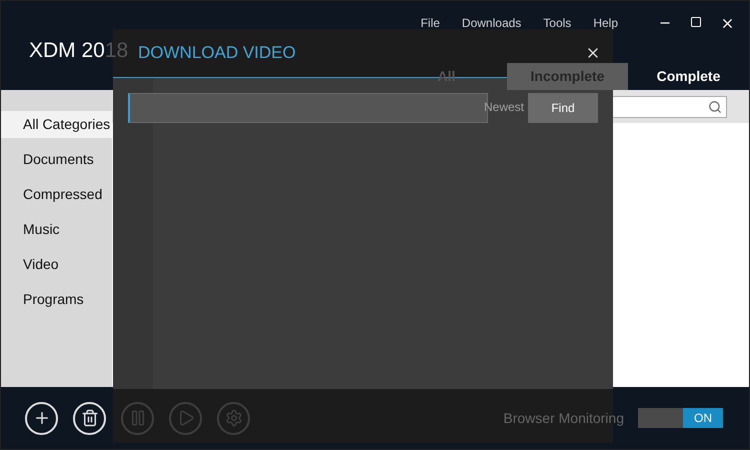 The image size is (750, 450). I want to click on category-item: Documents, so click(56, 159).